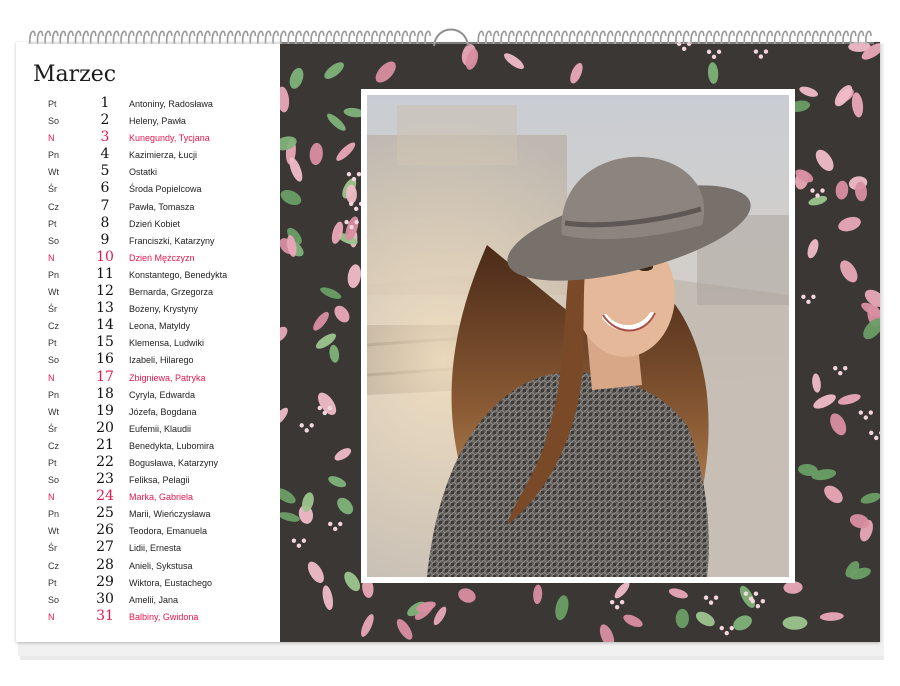  What do you see at coordinates (171, 104) in the screenshot?
I see `name-day-label: Antoniny, Radosława` at bounding box center [171, 104].